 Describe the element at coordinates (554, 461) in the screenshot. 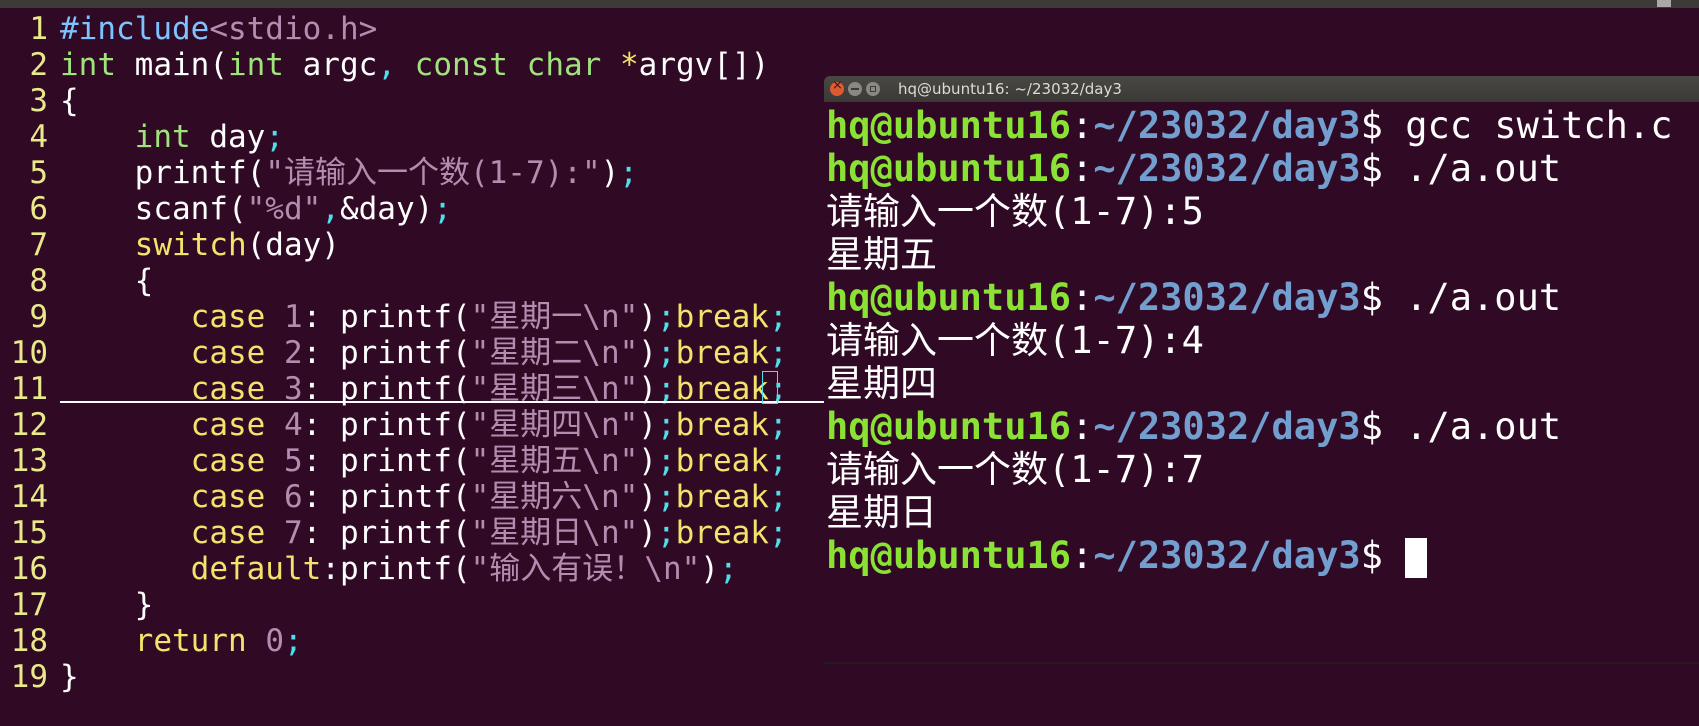

I see `code-token: "星期五\n"` at that location.